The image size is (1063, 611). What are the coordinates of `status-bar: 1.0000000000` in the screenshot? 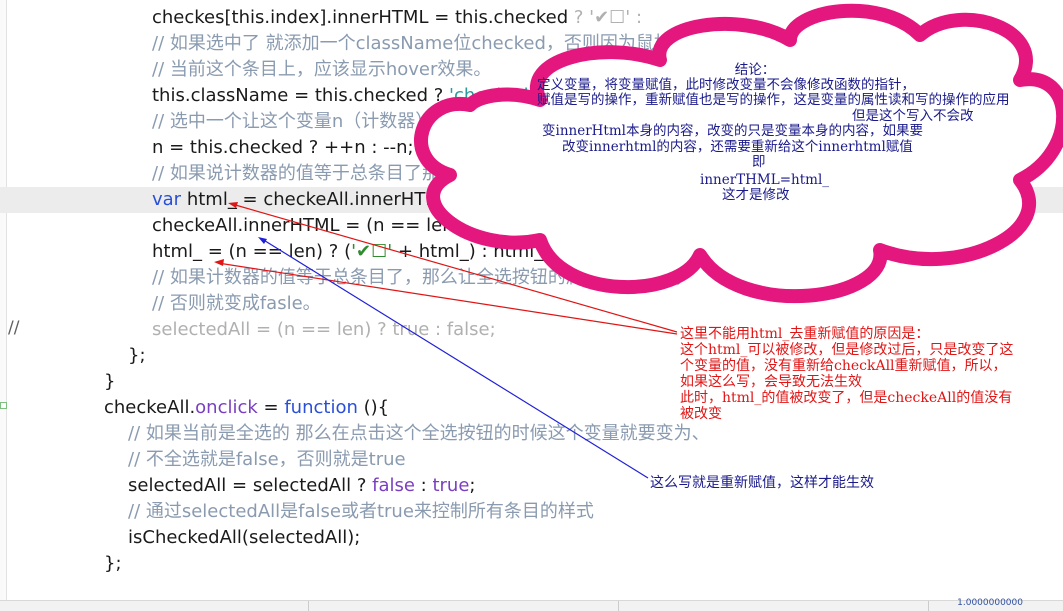 It's located at (531, 604).